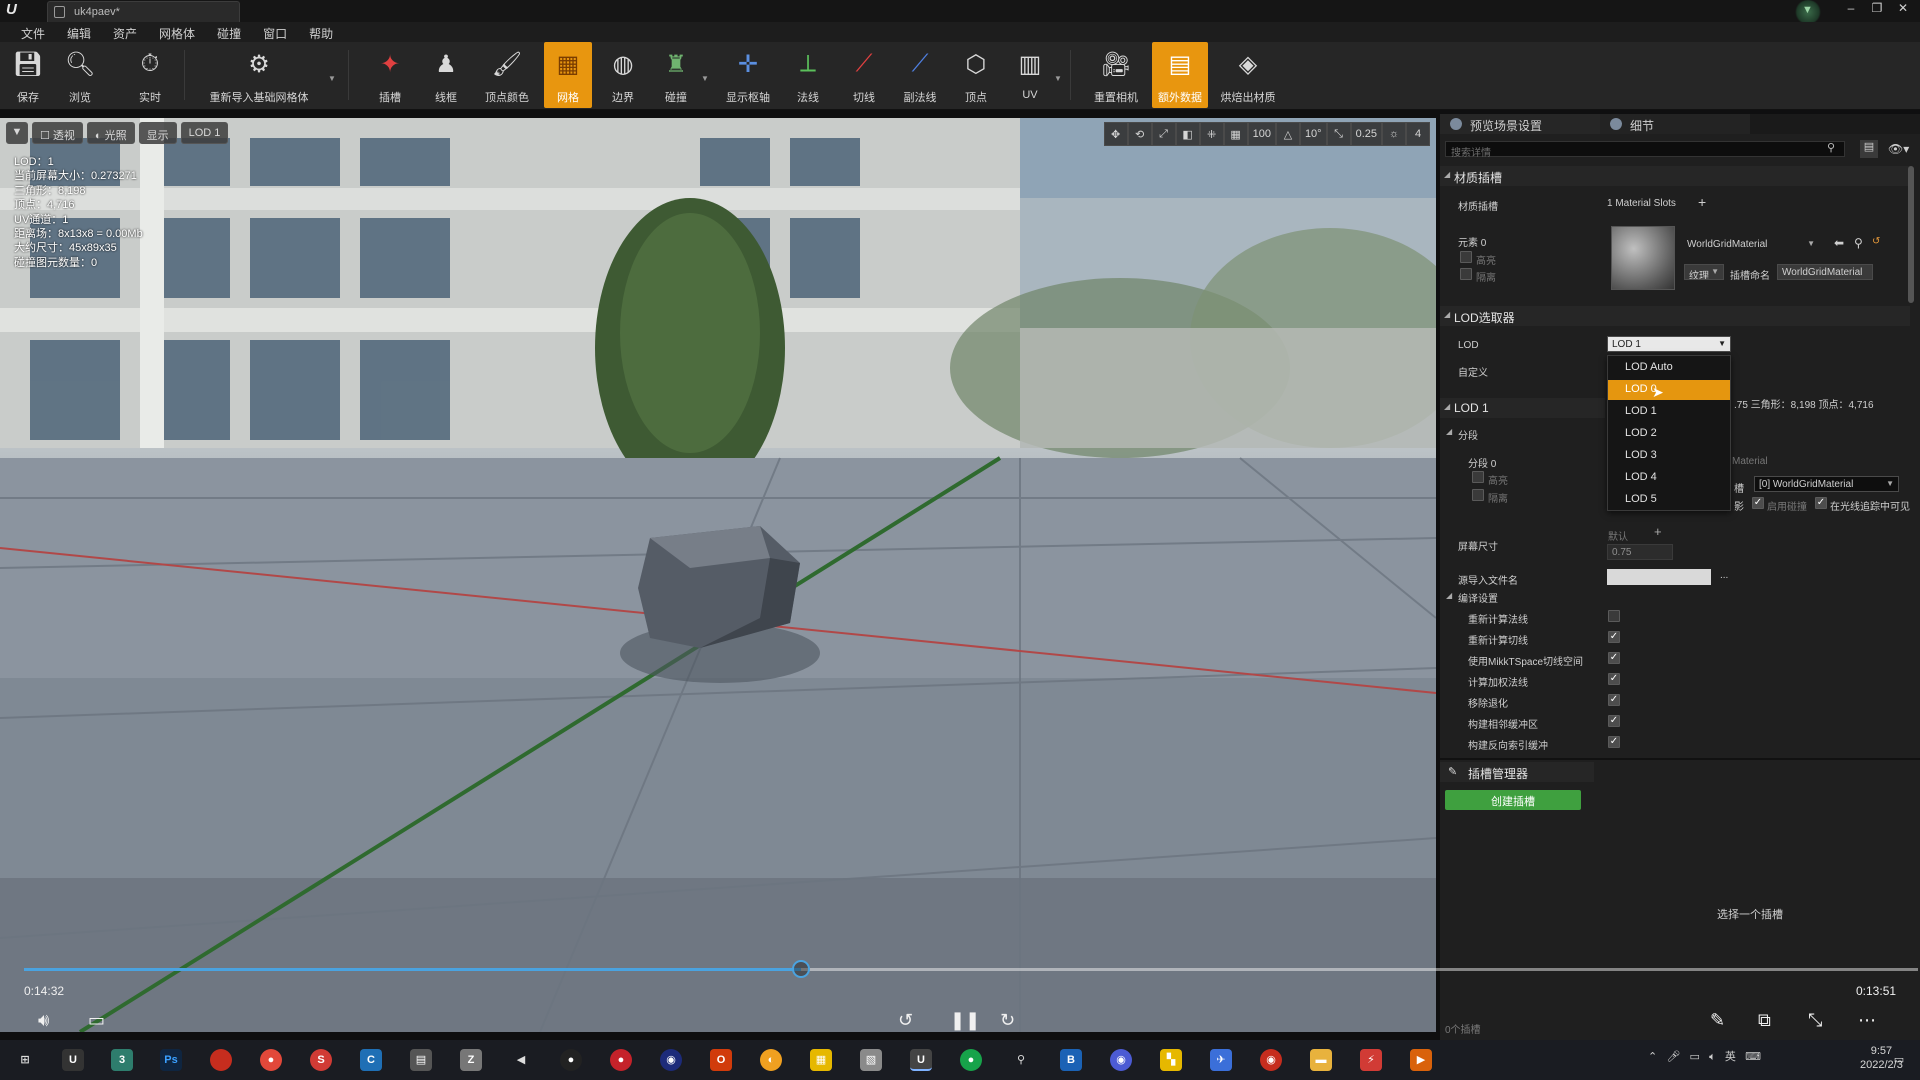  What do you see at coordinates (920, 75) in the screenshot?
I see `binormals-button: ⟋ 副法线` at bounding box center [920, 75].